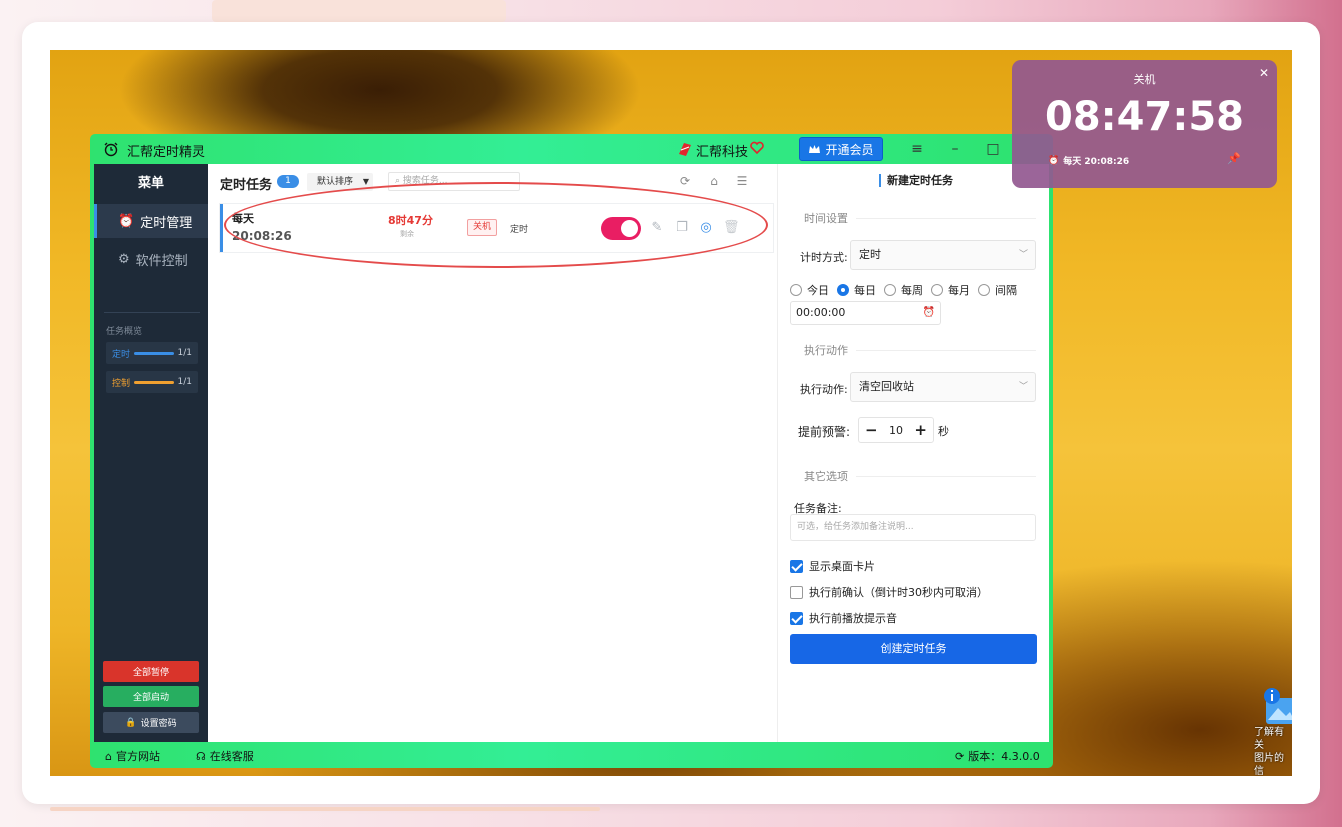 This screenshot has height=827, width=1342. What do you see at coordinates (955, 149) in the screenshot?
I see `minimize-icon: –` at bounding box center [955, 149].